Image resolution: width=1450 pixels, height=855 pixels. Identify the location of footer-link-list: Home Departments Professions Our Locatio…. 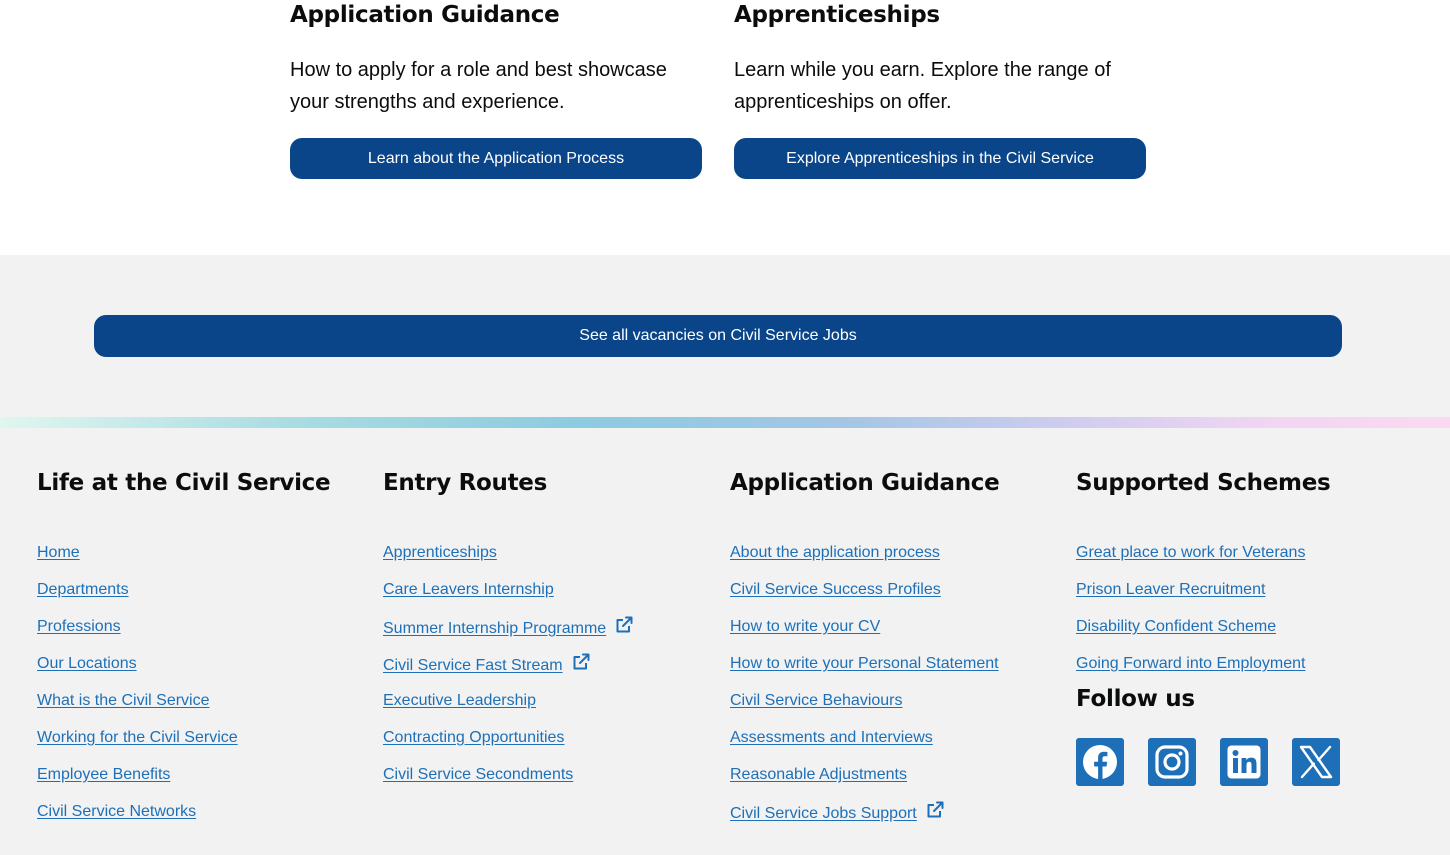
(137, 690).